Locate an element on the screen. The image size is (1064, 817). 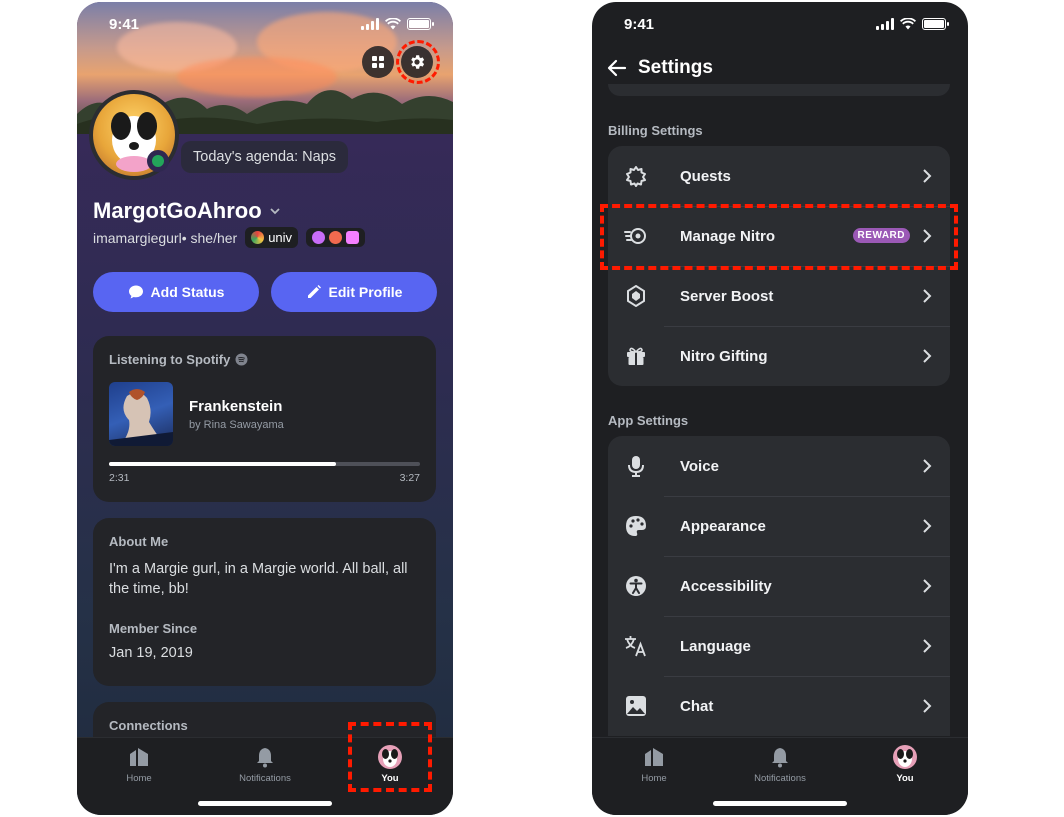
display-name: MargotGoAhroo is located at coordinates (187, 211).